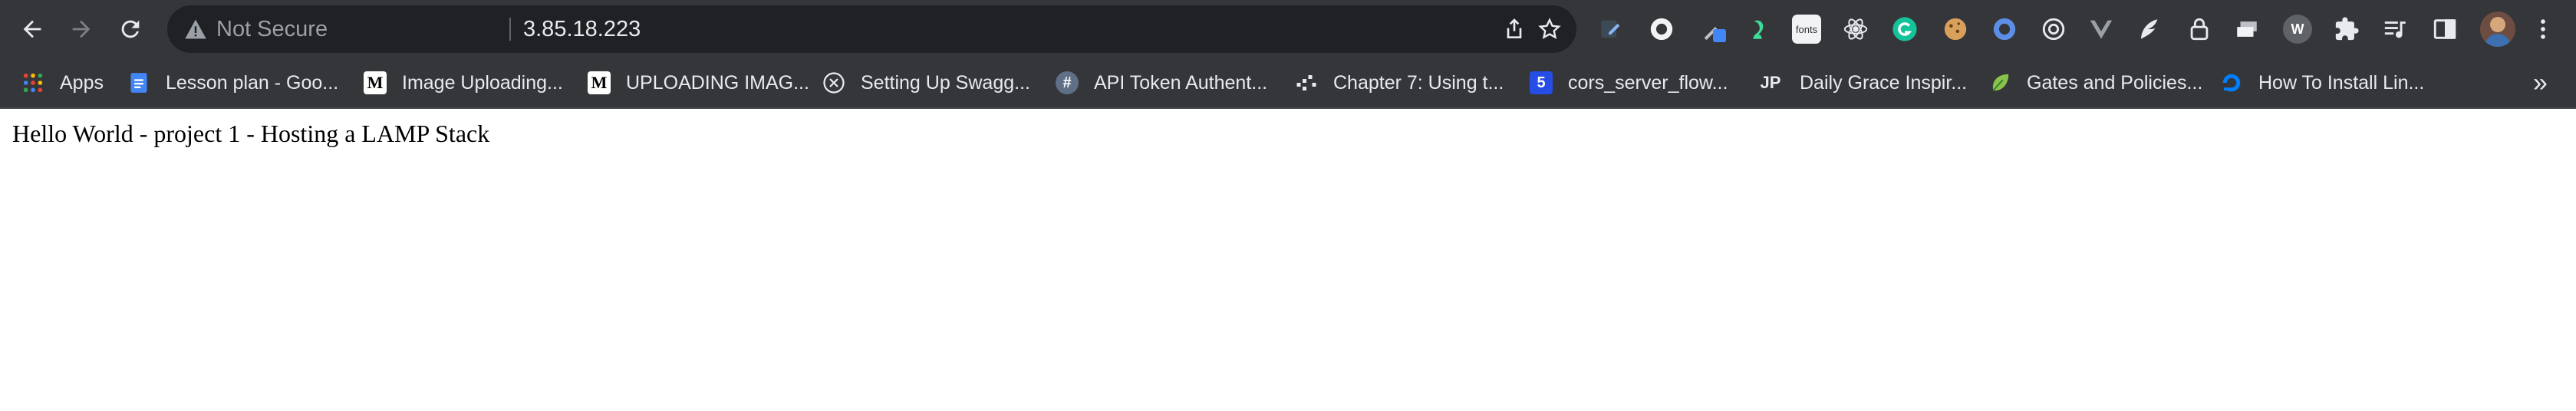 This screenshot has height=411, width=2576. I want to click on profile-avatar, so click(2497, 29).